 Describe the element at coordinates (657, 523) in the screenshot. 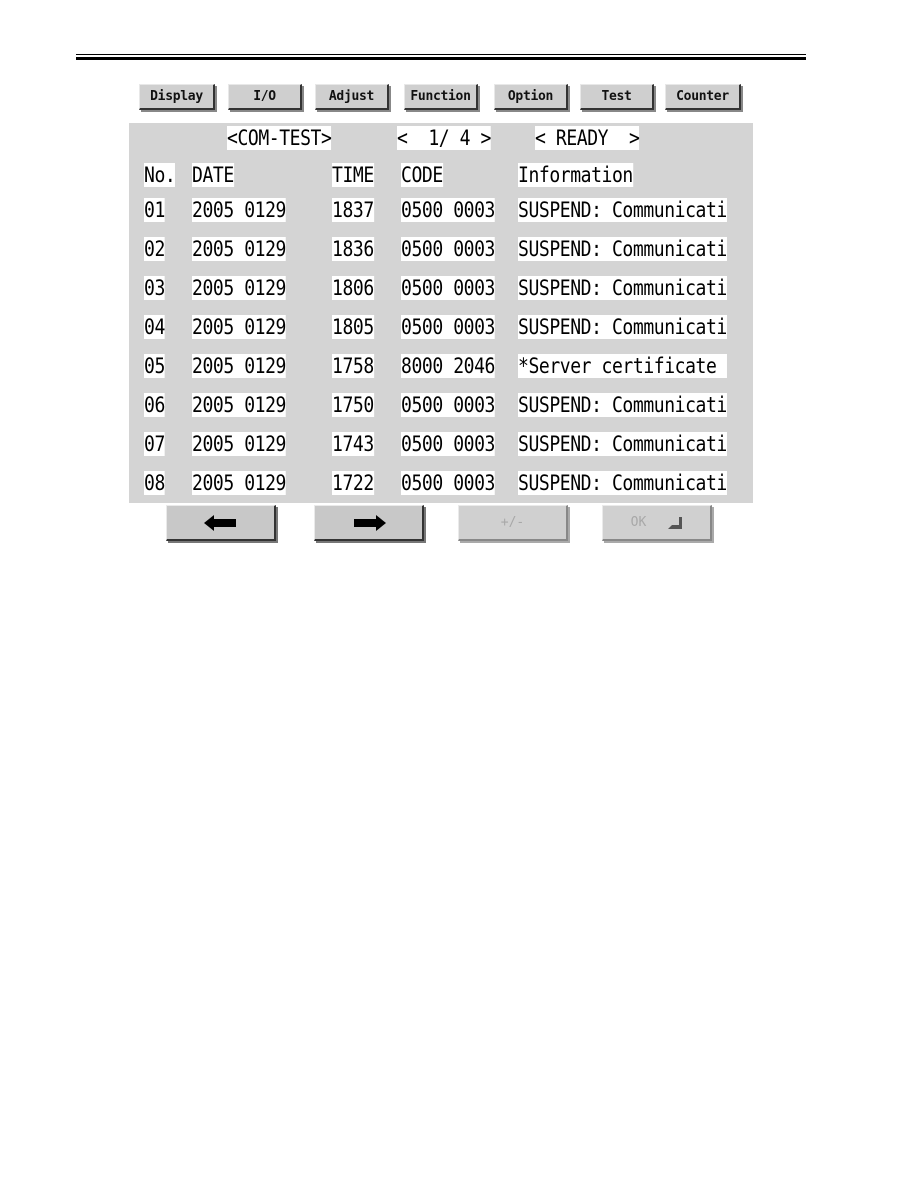

I see `ok-button: OK` at that location.